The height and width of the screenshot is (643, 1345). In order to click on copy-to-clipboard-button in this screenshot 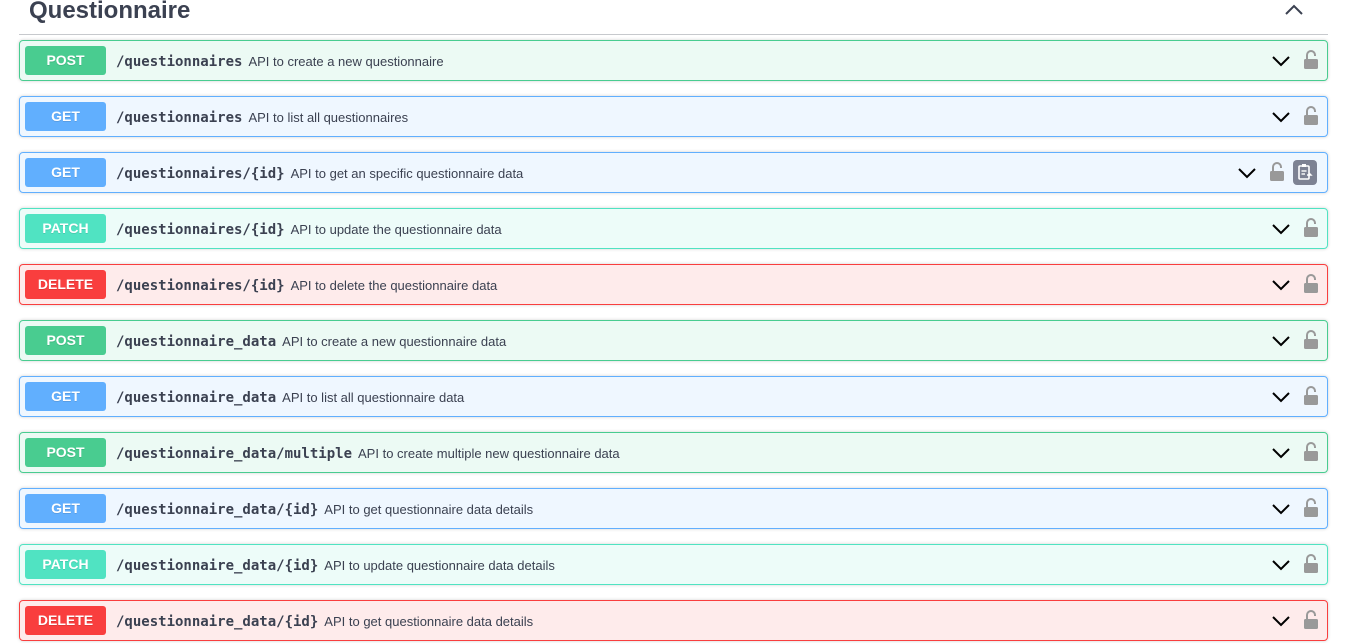, I will do `click(1305, 172)`.